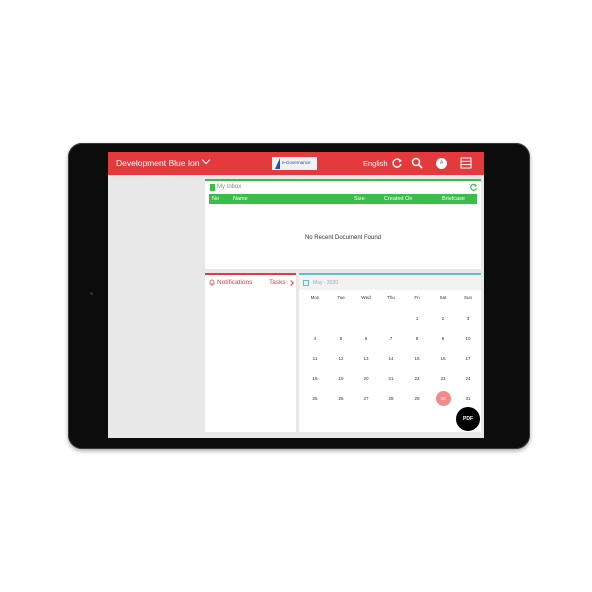 The image size is (592, 592). What do you see at coordinates (443, 318) in the screenshot?
I see `calendar-day: 2` at bounding box center [443, 318].